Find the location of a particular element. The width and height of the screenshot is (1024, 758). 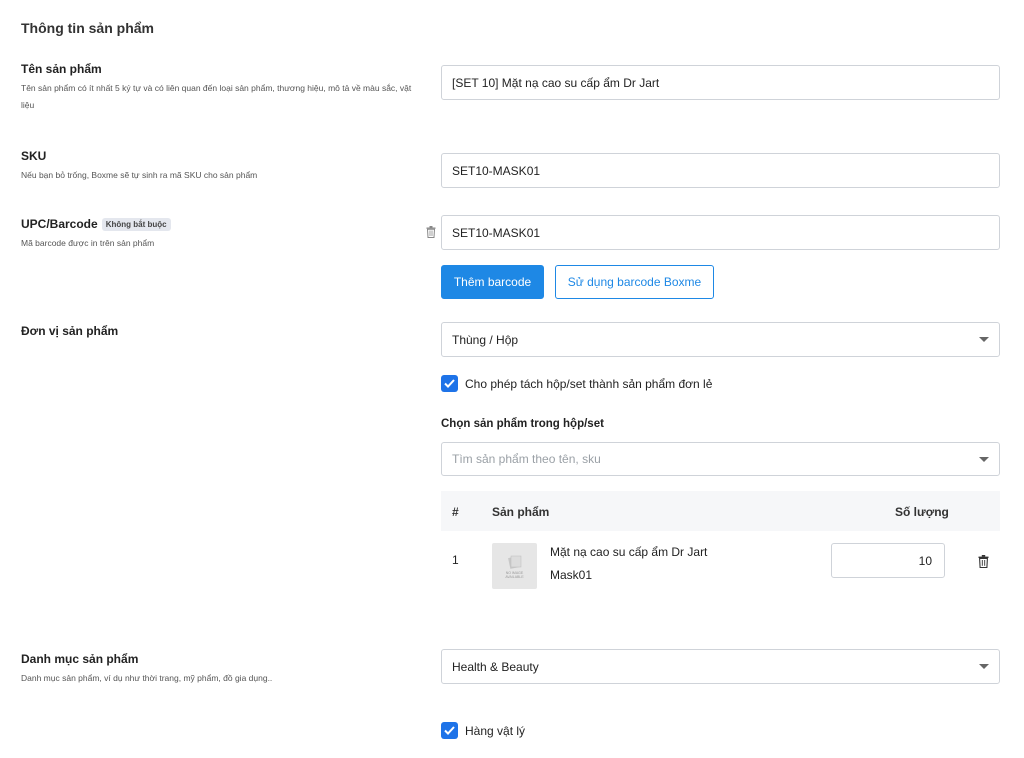

add-barcode-button: Thêm barcode is located at coordinates (492, 282).